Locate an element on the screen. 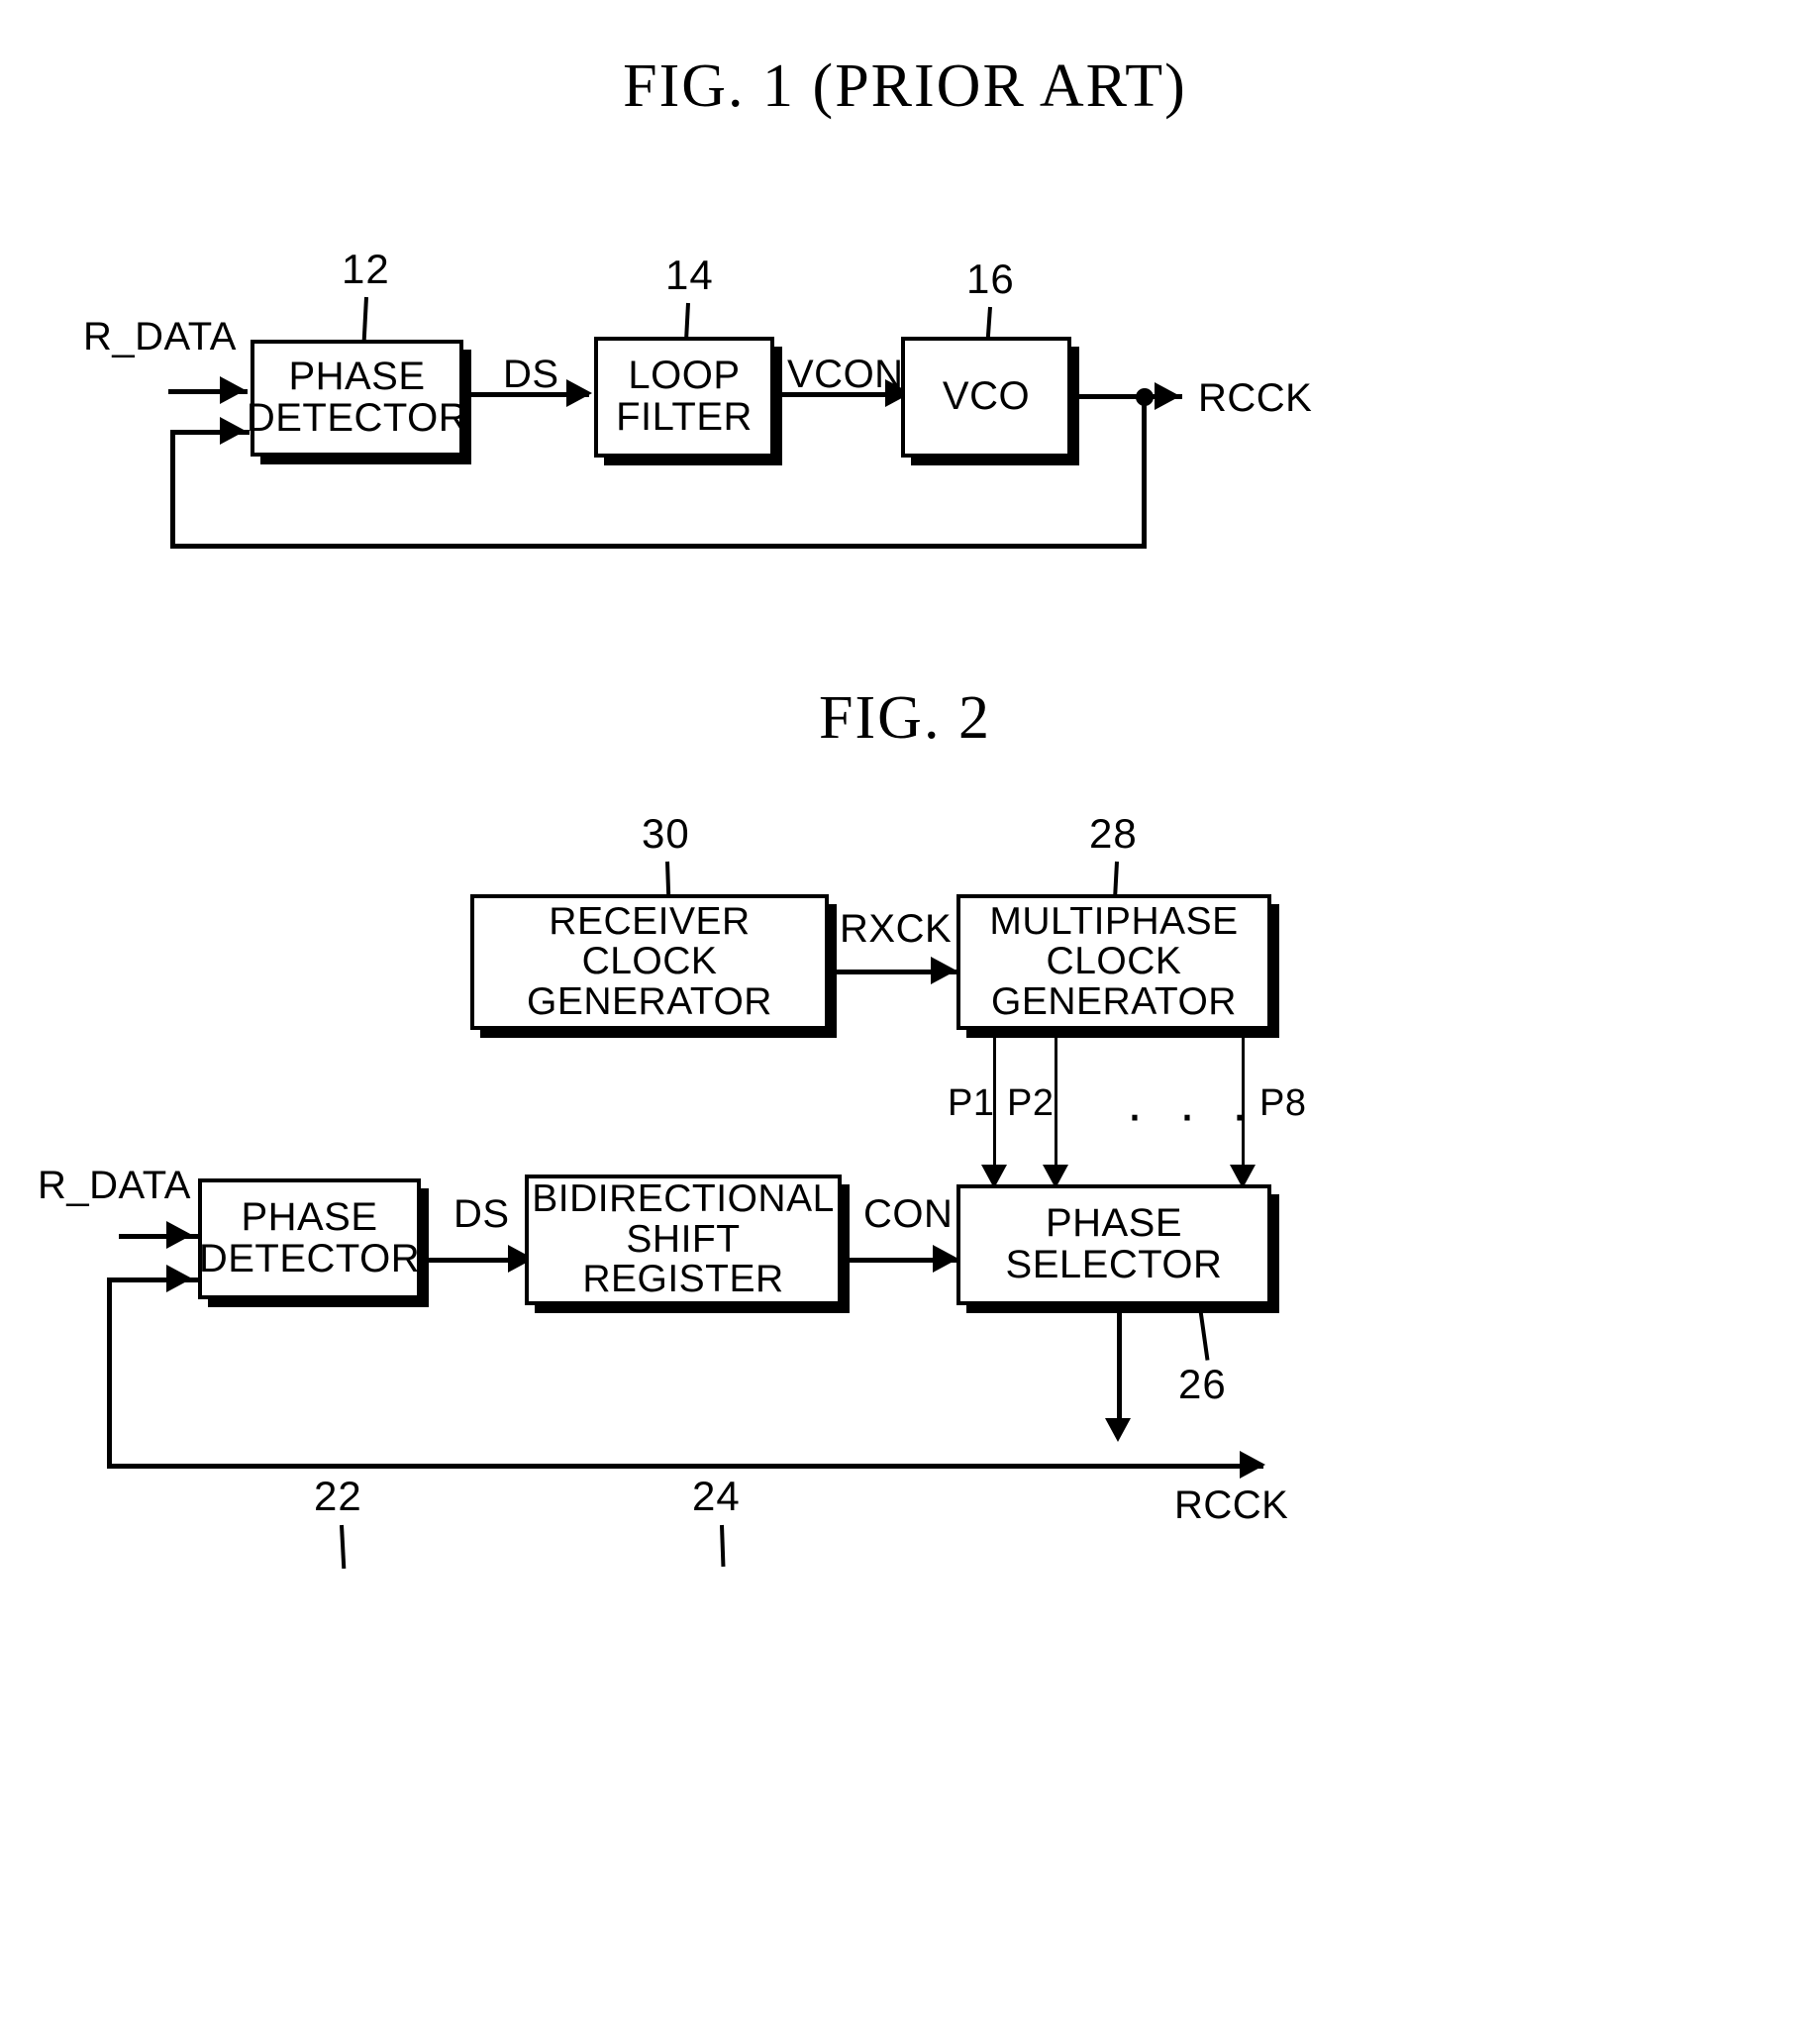 This screenshot has width=1810, height=2044. signal-label-rcck-fig2: RCCK is located at coordinates (1231, 1505).